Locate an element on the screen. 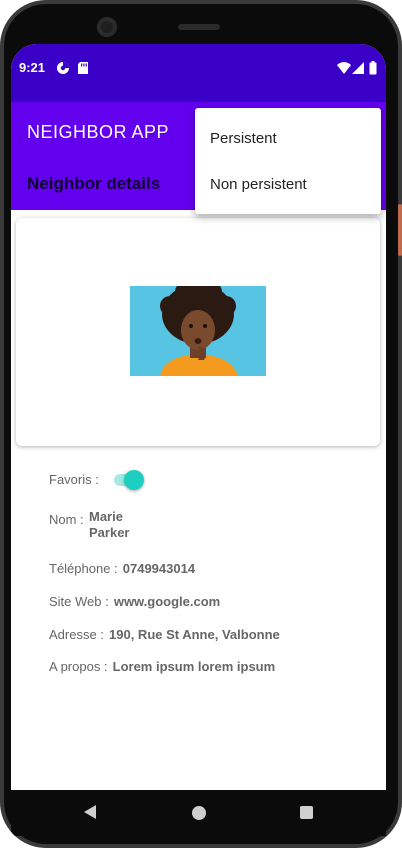 This screenshot has width=402, height=848. about-row: A propos : Lorem ipsum lorem ipsum is located at coordinates (162, 665).